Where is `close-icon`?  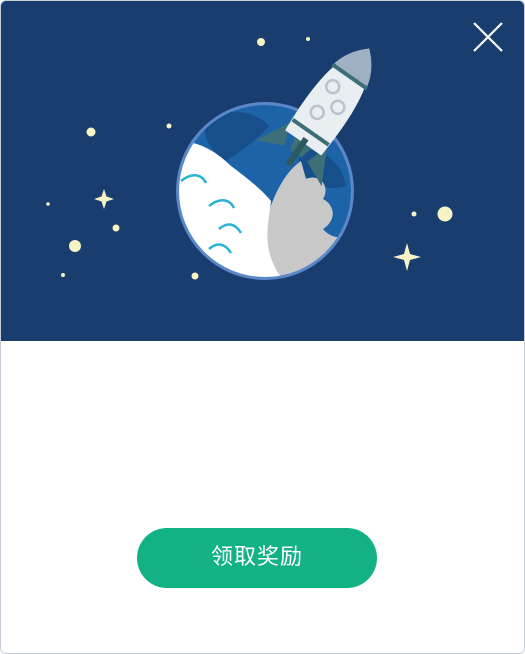 close-icon is located at coordinates (488, 37).